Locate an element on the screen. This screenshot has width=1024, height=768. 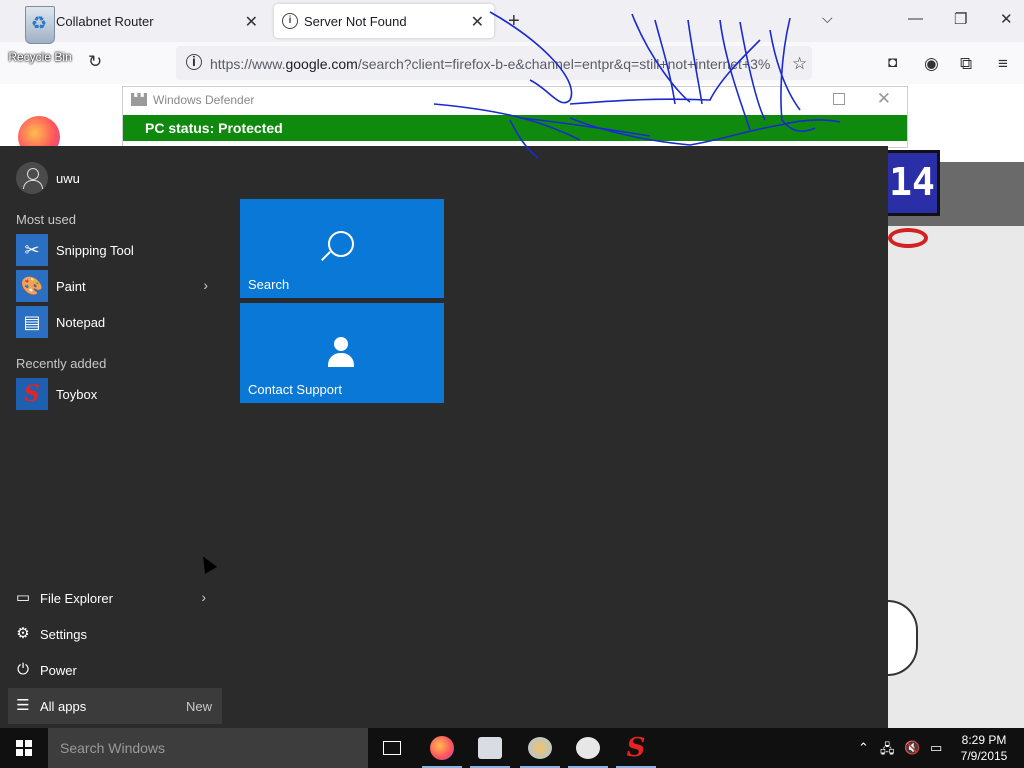
clock: 8:29 PM 7/9/2015 is located at coordinates (984, 748).